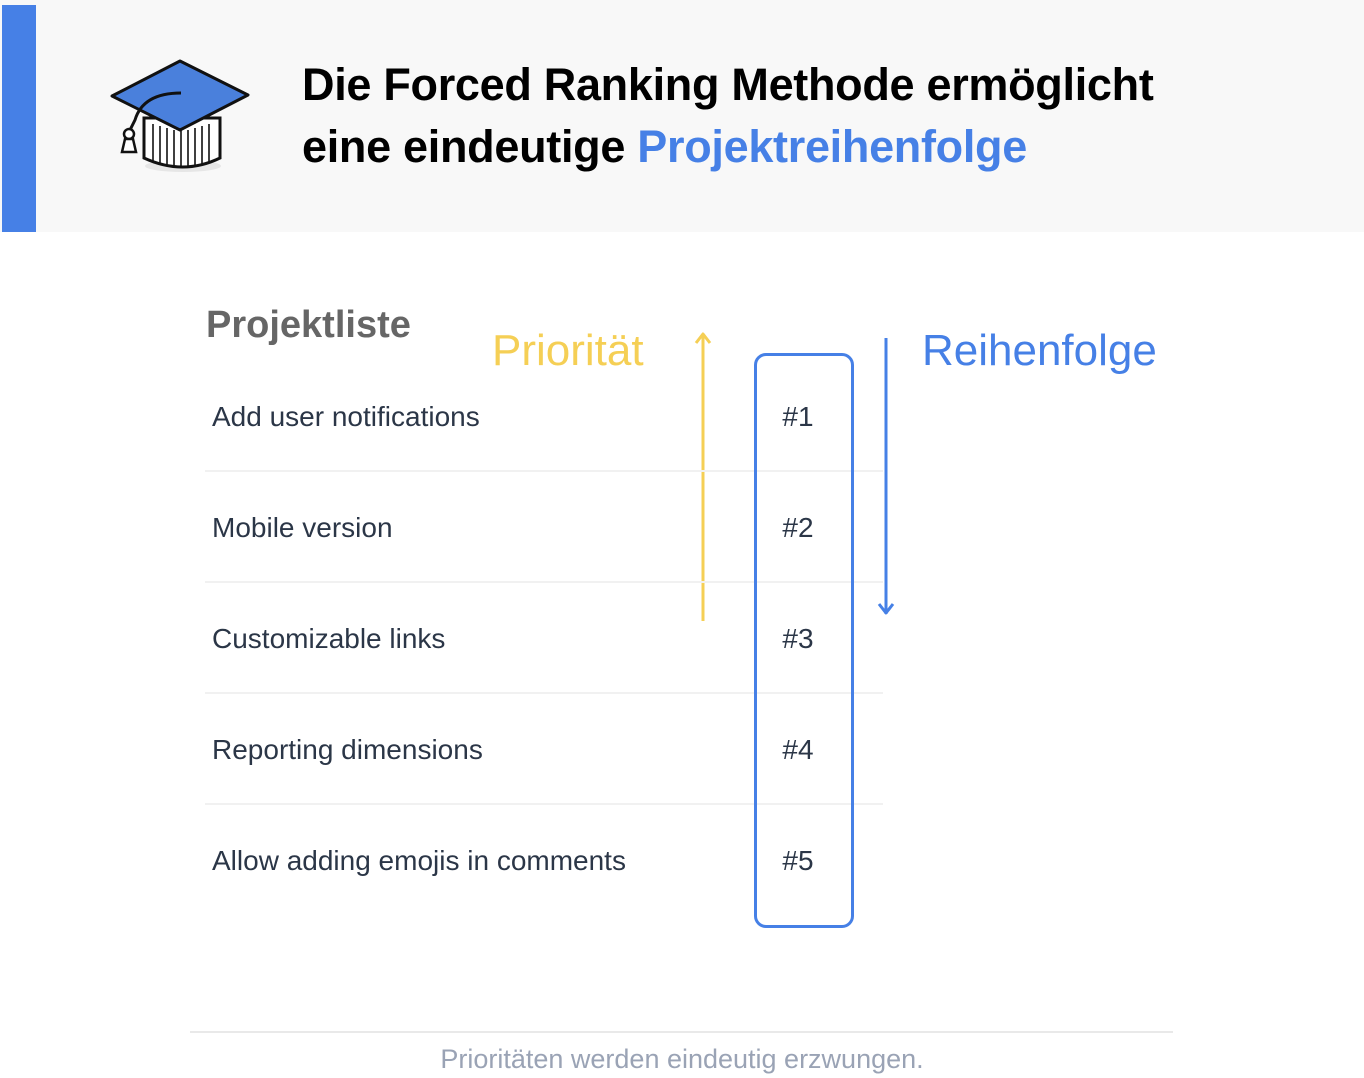  Describe the element at coordinates (346, 416) in the screenshot. I see `project-name: Add user notifications` at that location.